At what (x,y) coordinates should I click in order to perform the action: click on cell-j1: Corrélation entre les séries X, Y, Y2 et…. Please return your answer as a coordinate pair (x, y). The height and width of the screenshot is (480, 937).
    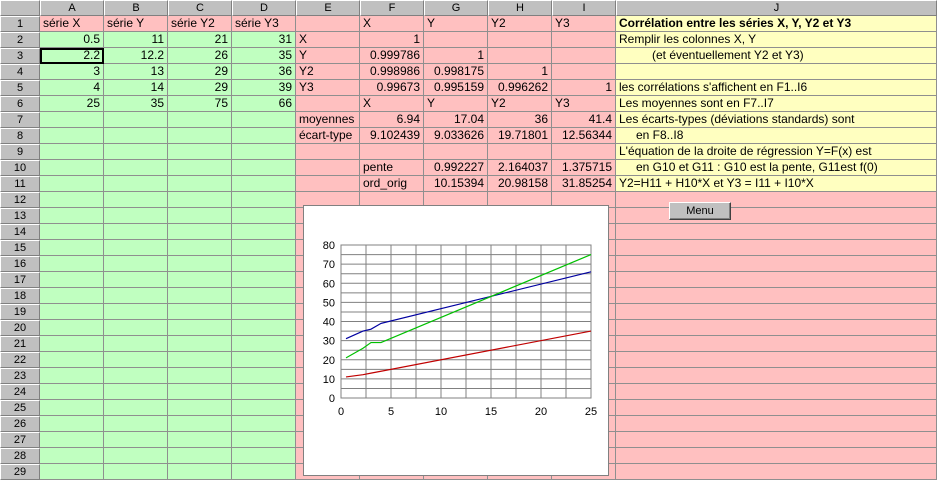
    Looking at the image, I should click on (776, 24).